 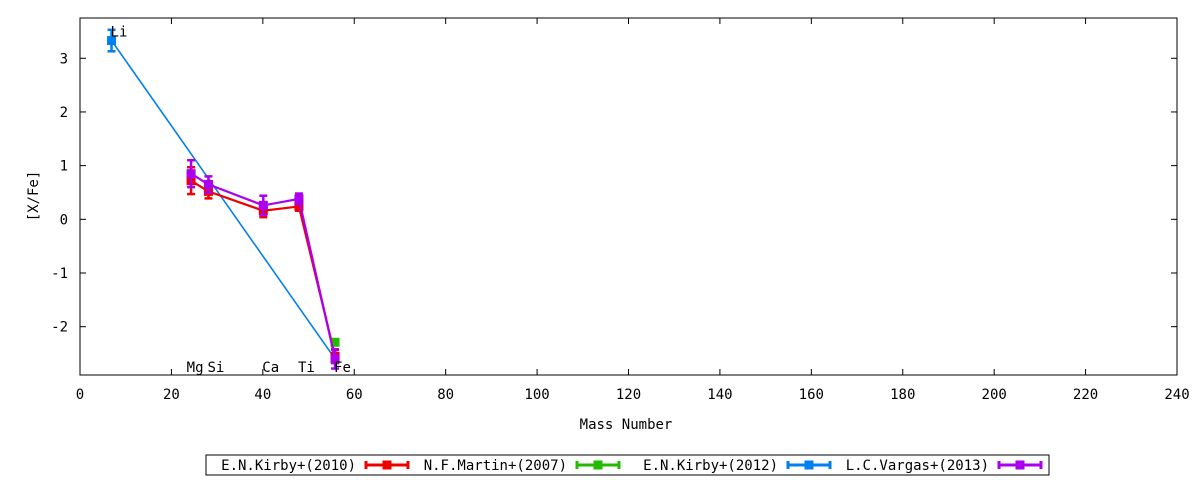 What do you see at coordinates (262, 395) in the screenshot?
I see `x-tick-label: 40` at bounding box center [262, 395].